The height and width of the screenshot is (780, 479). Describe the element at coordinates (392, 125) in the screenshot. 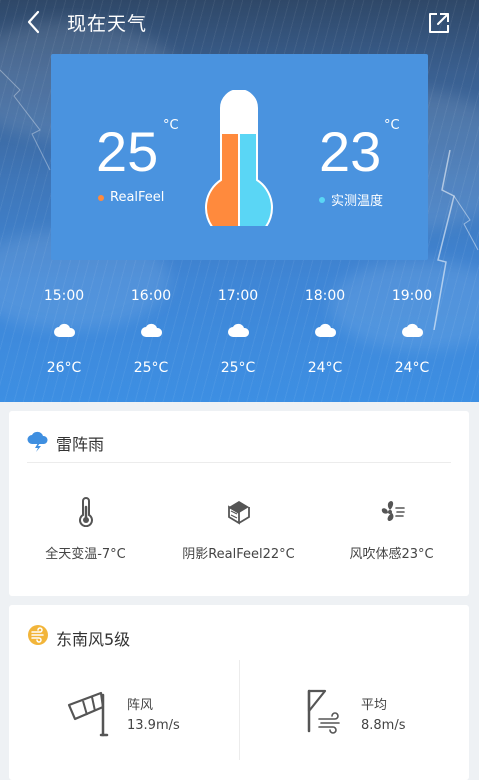

I see `measured-unit: °C` at that location.